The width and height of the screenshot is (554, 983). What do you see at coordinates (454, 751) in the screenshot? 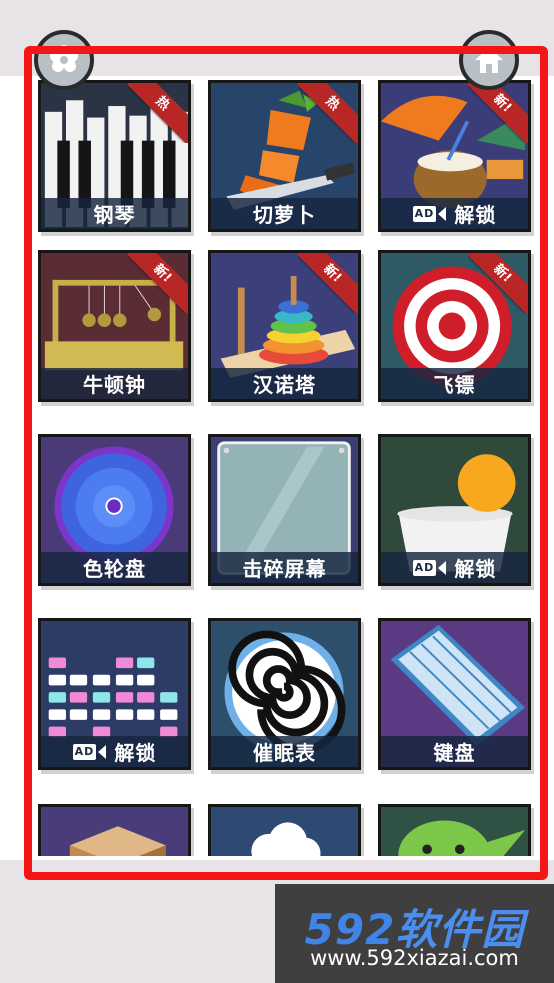
I see `tile-label: 键盘` at bounding box center [454, 751].